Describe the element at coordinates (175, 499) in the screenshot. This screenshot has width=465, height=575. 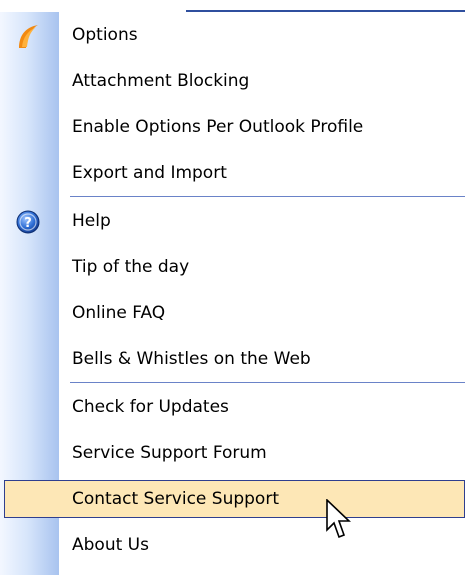
I see `menu-item-label: Contact Service Support` at that location.